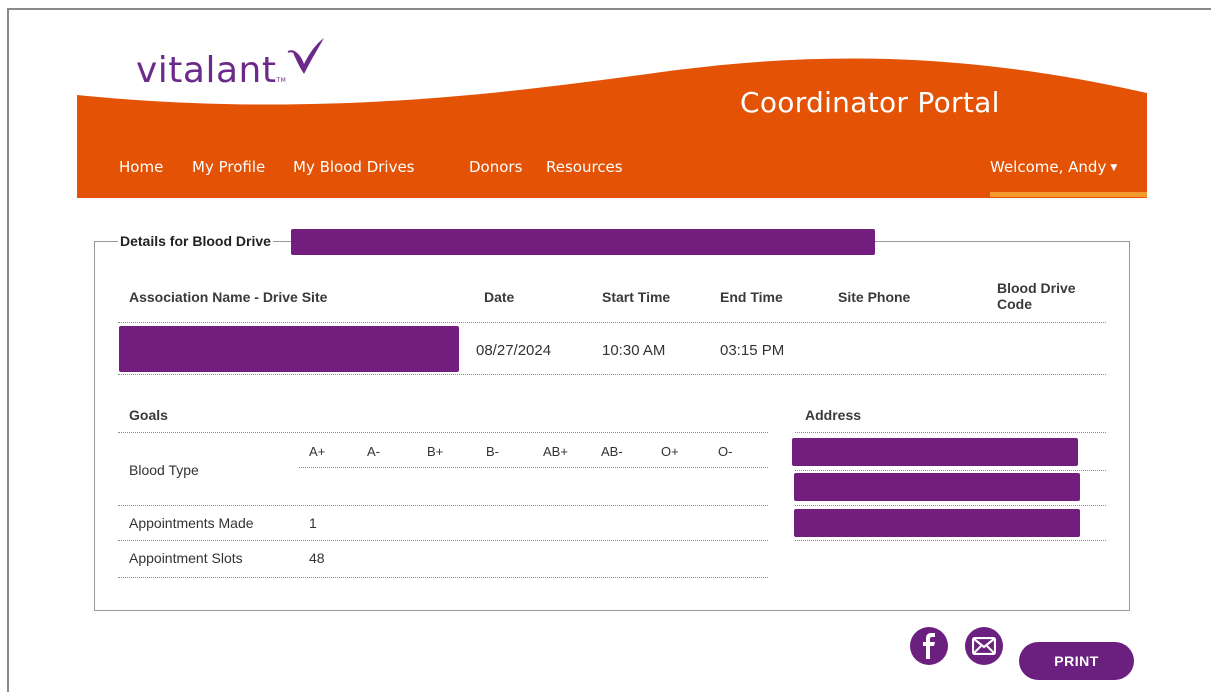 This screenshot has height=692, width=1211. I want to click on goals-heading: Goals, so click(148, 415).